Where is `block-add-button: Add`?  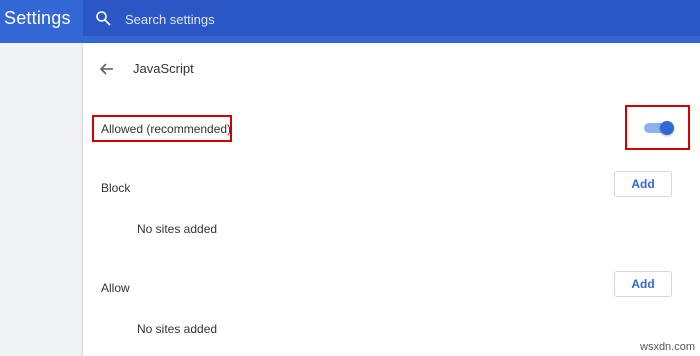
block-add-button: Add is located at coordinates (643, 184).